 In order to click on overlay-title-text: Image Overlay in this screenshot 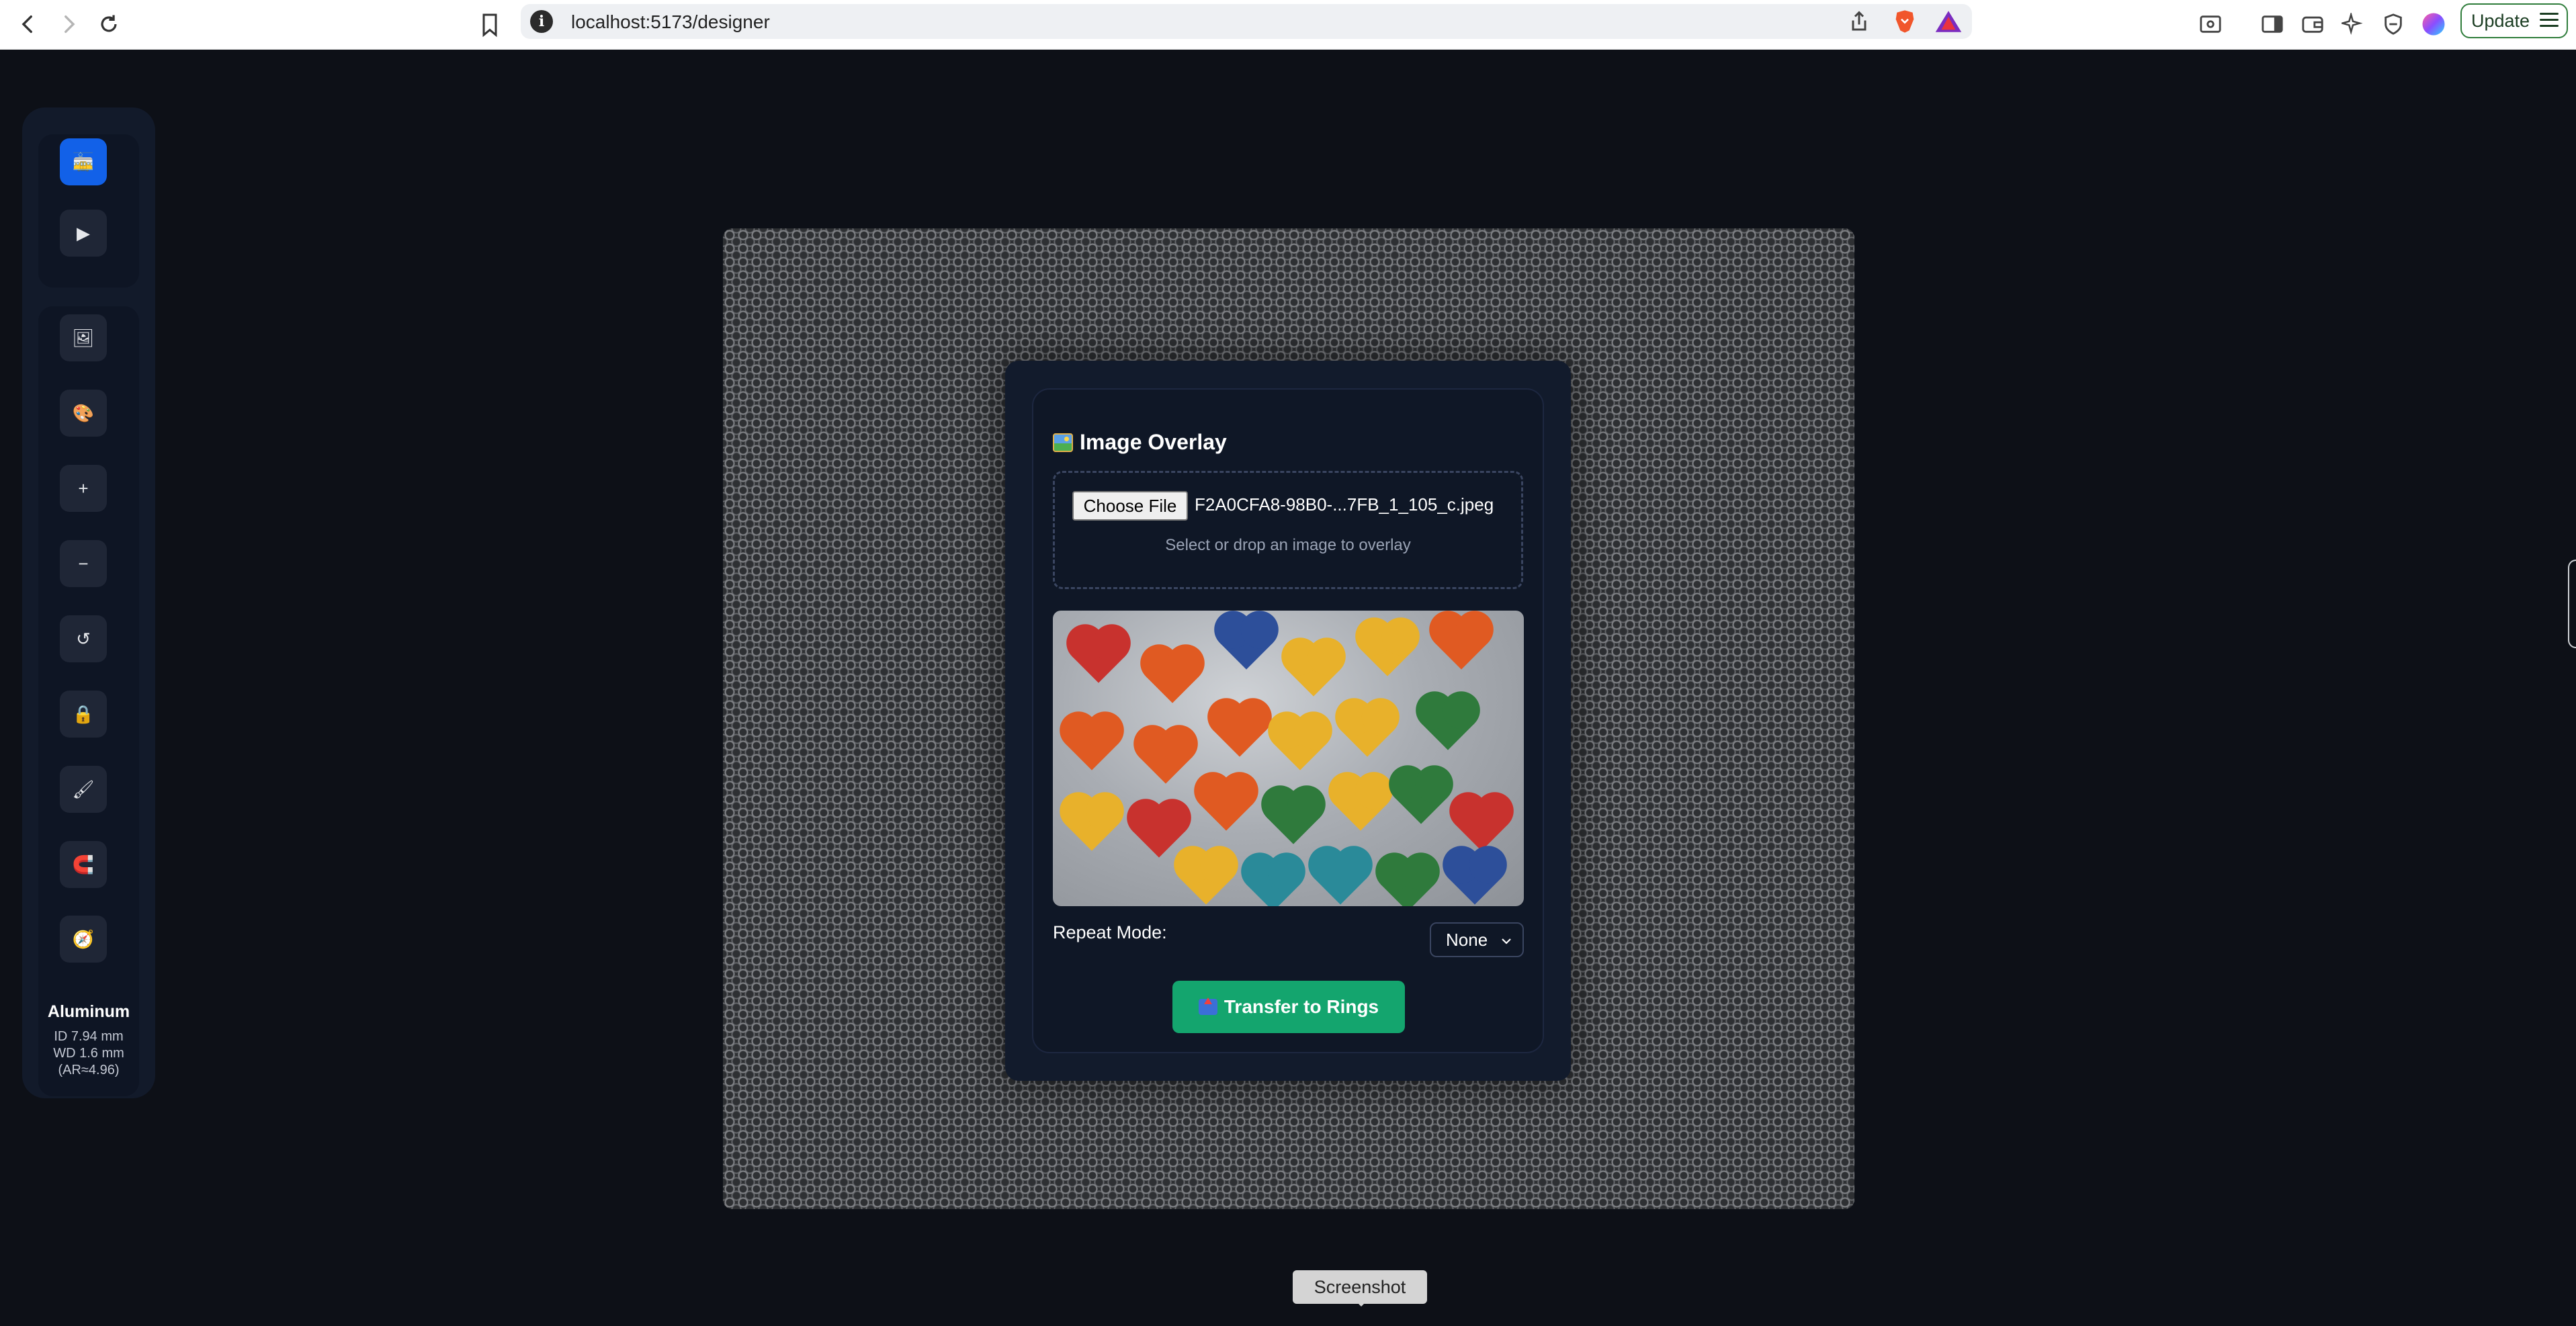, I will do `click(1153, 442)`.